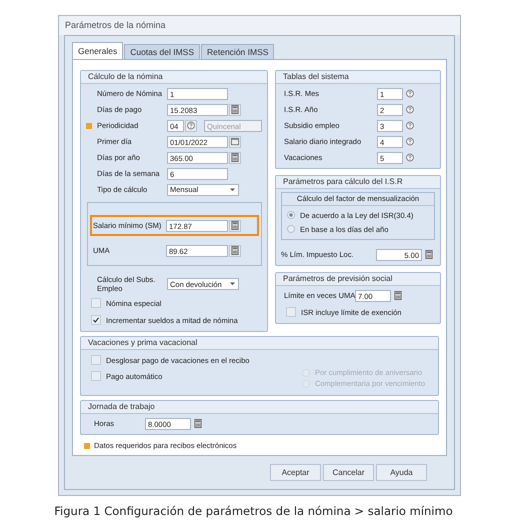  I want to click on group-title: Tablas del sistema, so click(358, 77).